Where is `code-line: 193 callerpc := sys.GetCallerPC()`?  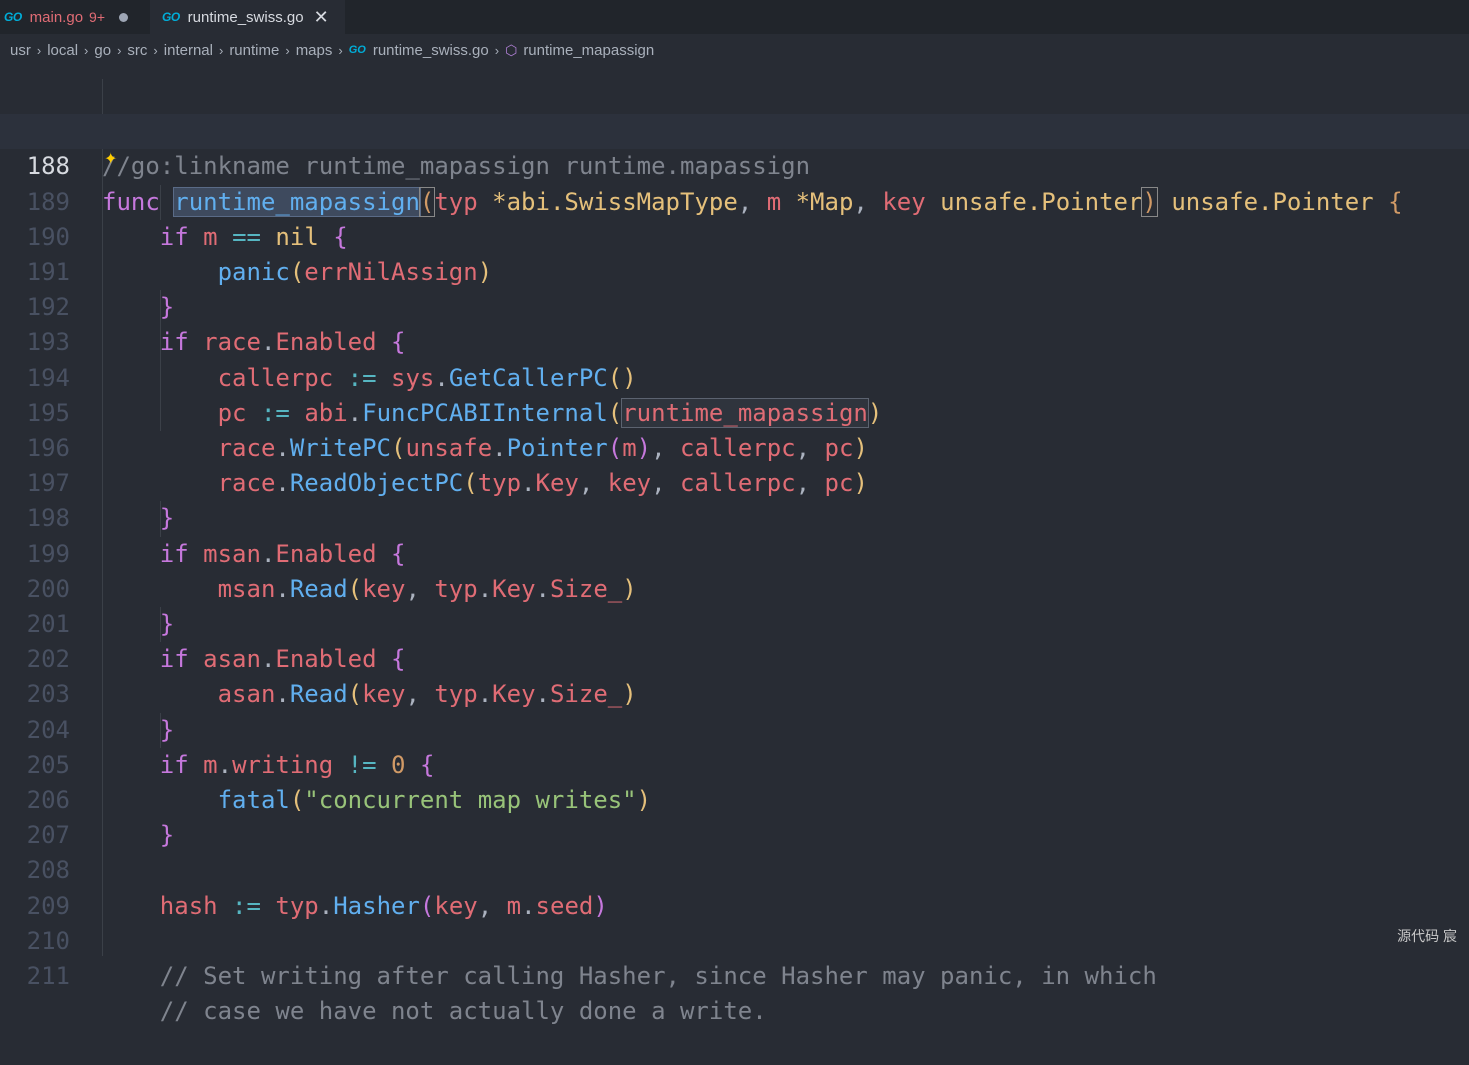
code-line: 193 callerpc := sys.GetCallerPC() is located at coordinates (734, 340).